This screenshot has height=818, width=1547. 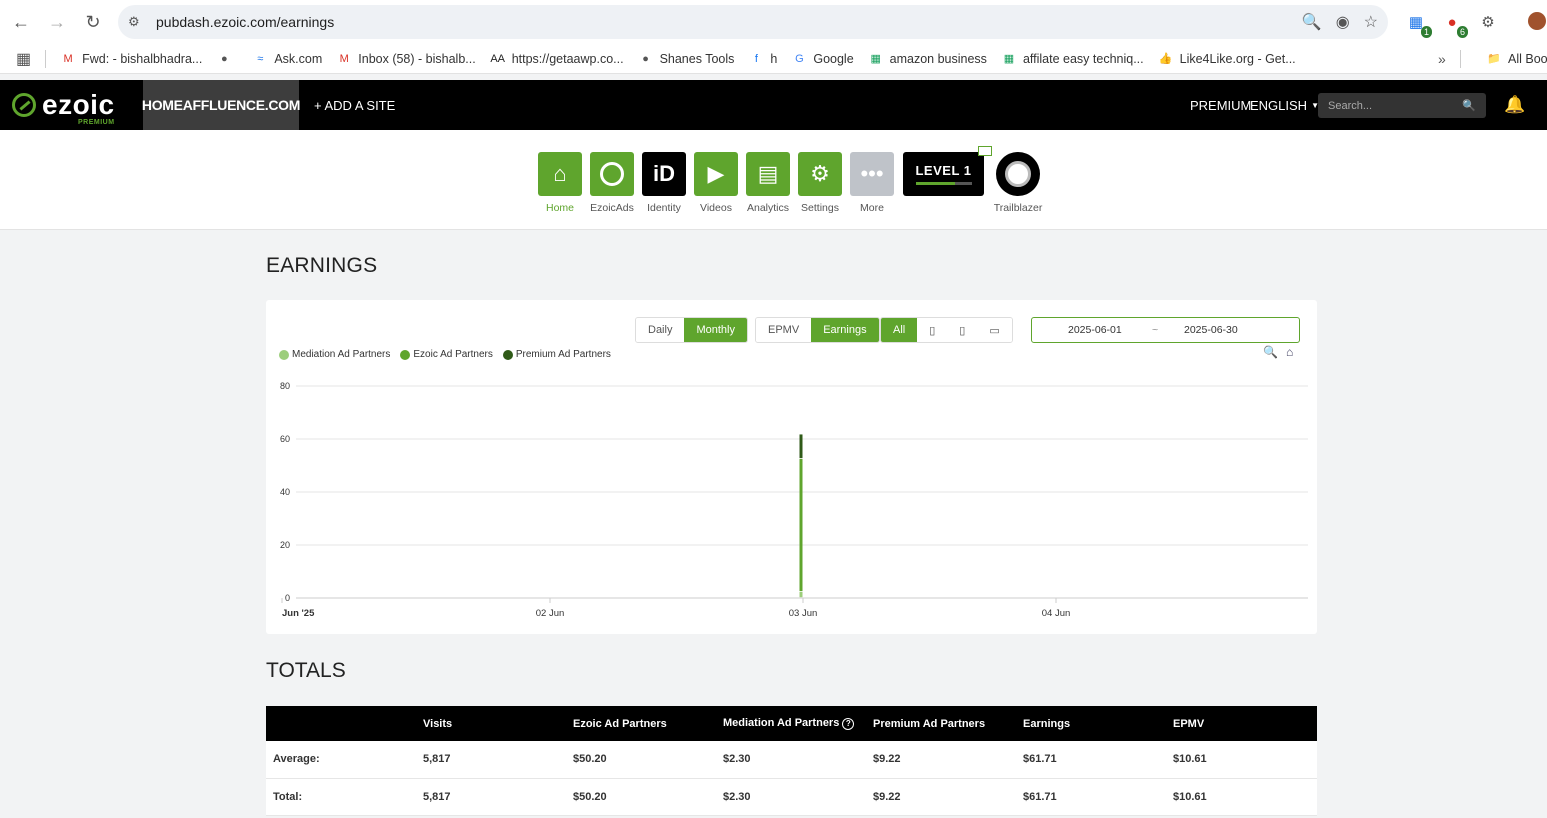 I want to click on language-select: ENGLISH ▼, so click(x=1284, y=105).